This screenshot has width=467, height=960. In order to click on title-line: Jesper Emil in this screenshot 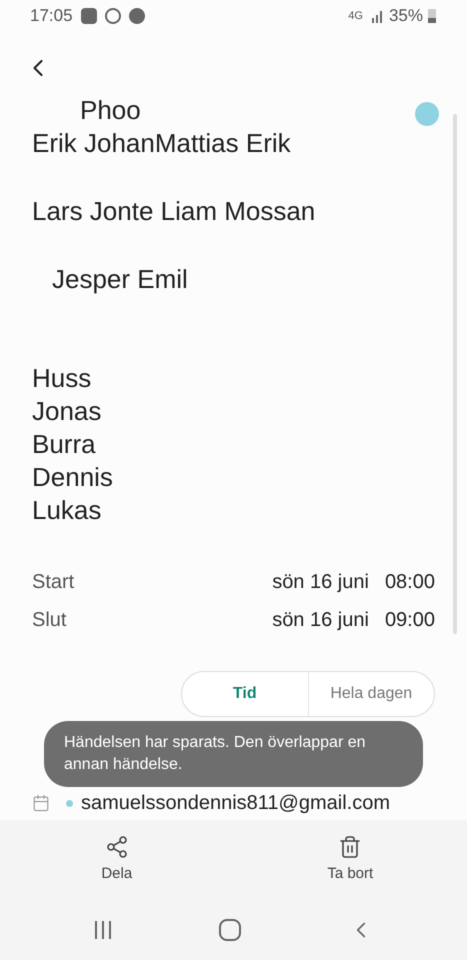, I will do `click(120, 279)`.